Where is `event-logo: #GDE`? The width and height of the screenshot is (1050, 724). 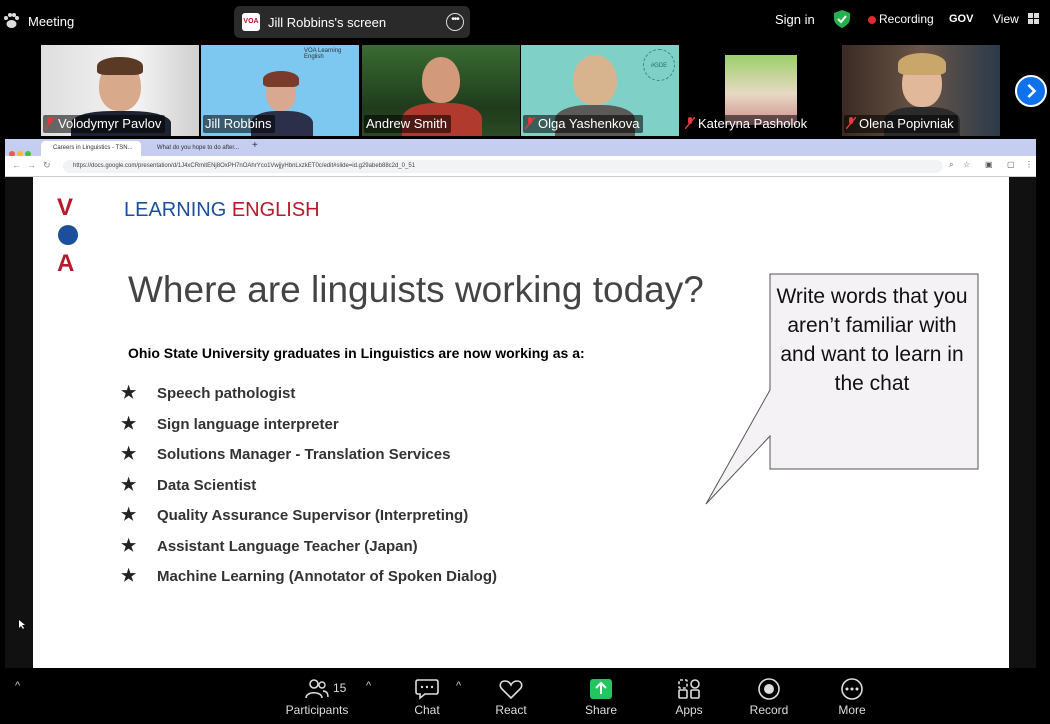
event-logo: #GDE is located at coordinates (659, 65).